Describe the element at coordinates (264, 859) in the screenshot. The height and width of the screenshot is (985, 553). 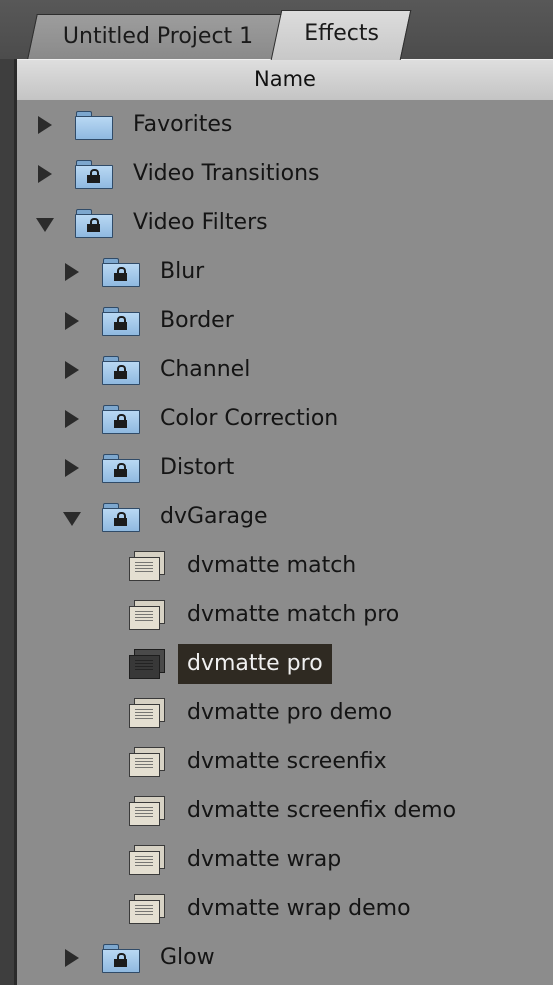
I see `row-label: dvmatte wrap` at that location.